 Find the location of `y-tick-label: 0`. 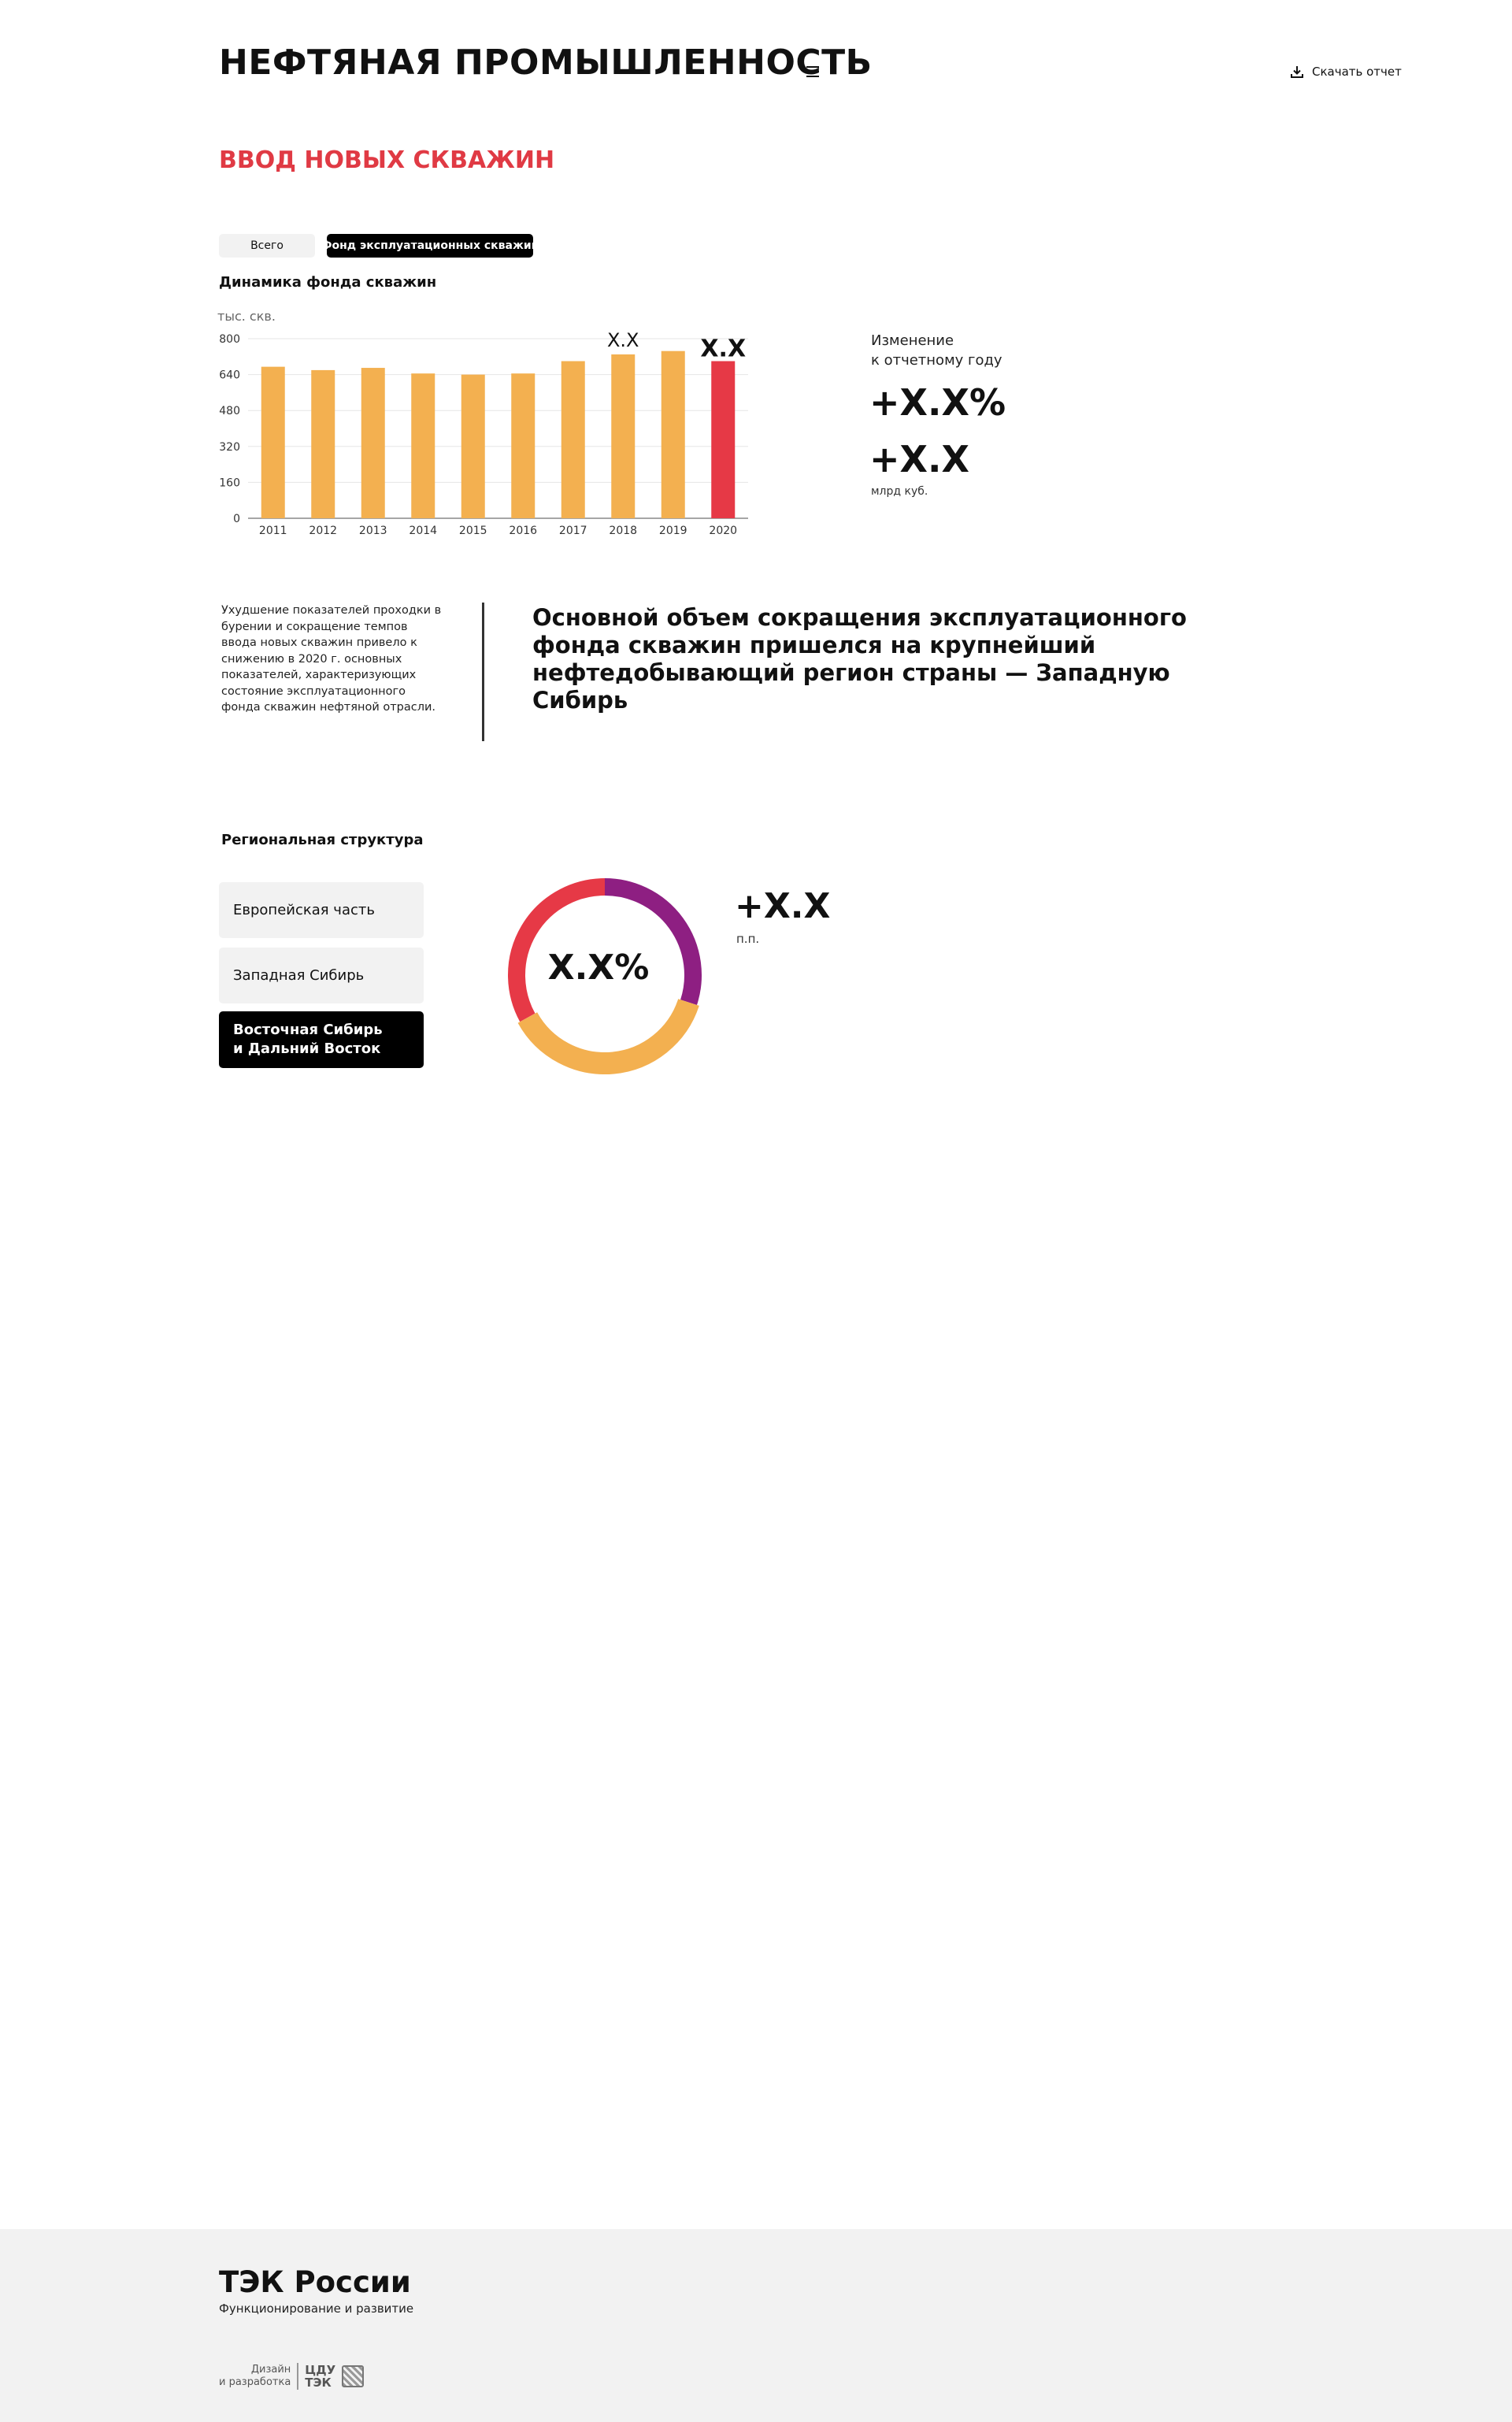

y-tick-label: 0 is located at coordinates (236, 519).